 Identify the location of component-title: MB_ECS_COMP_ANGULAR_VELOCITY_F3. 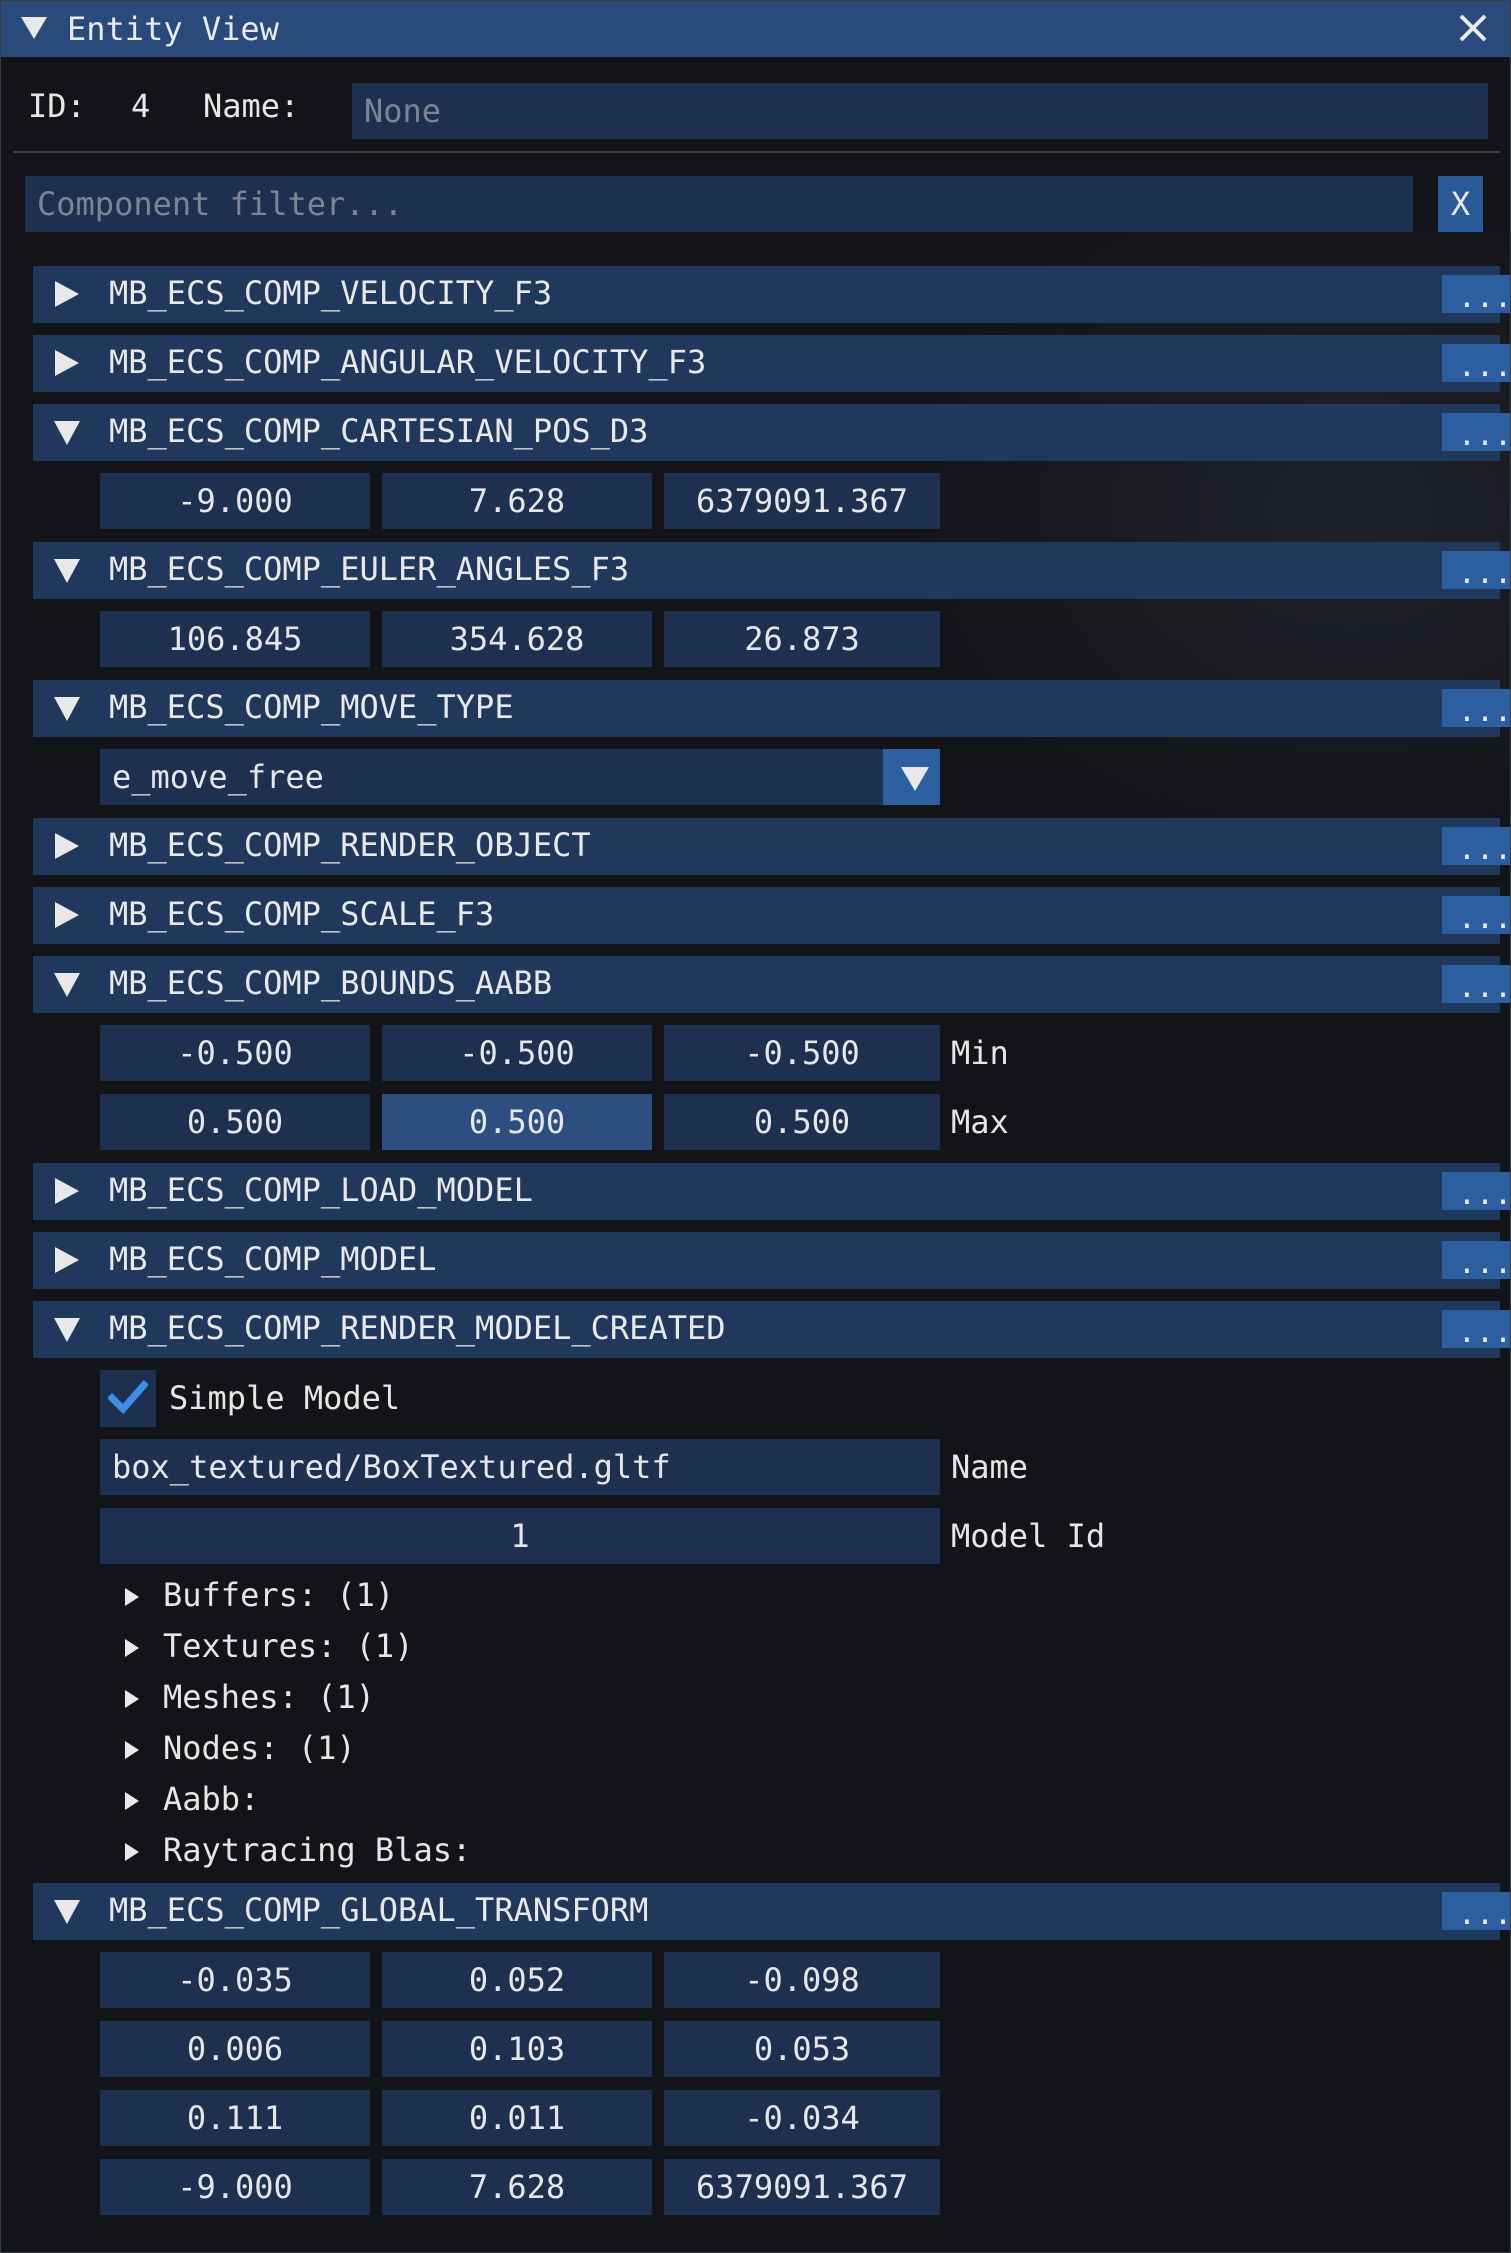
(408, 362).